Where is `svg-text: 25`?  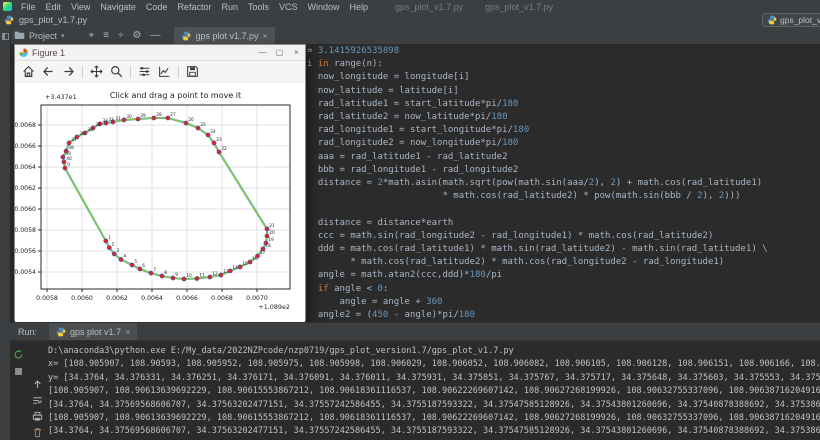 svg-text: 25 is located at coordinates (203, 125).